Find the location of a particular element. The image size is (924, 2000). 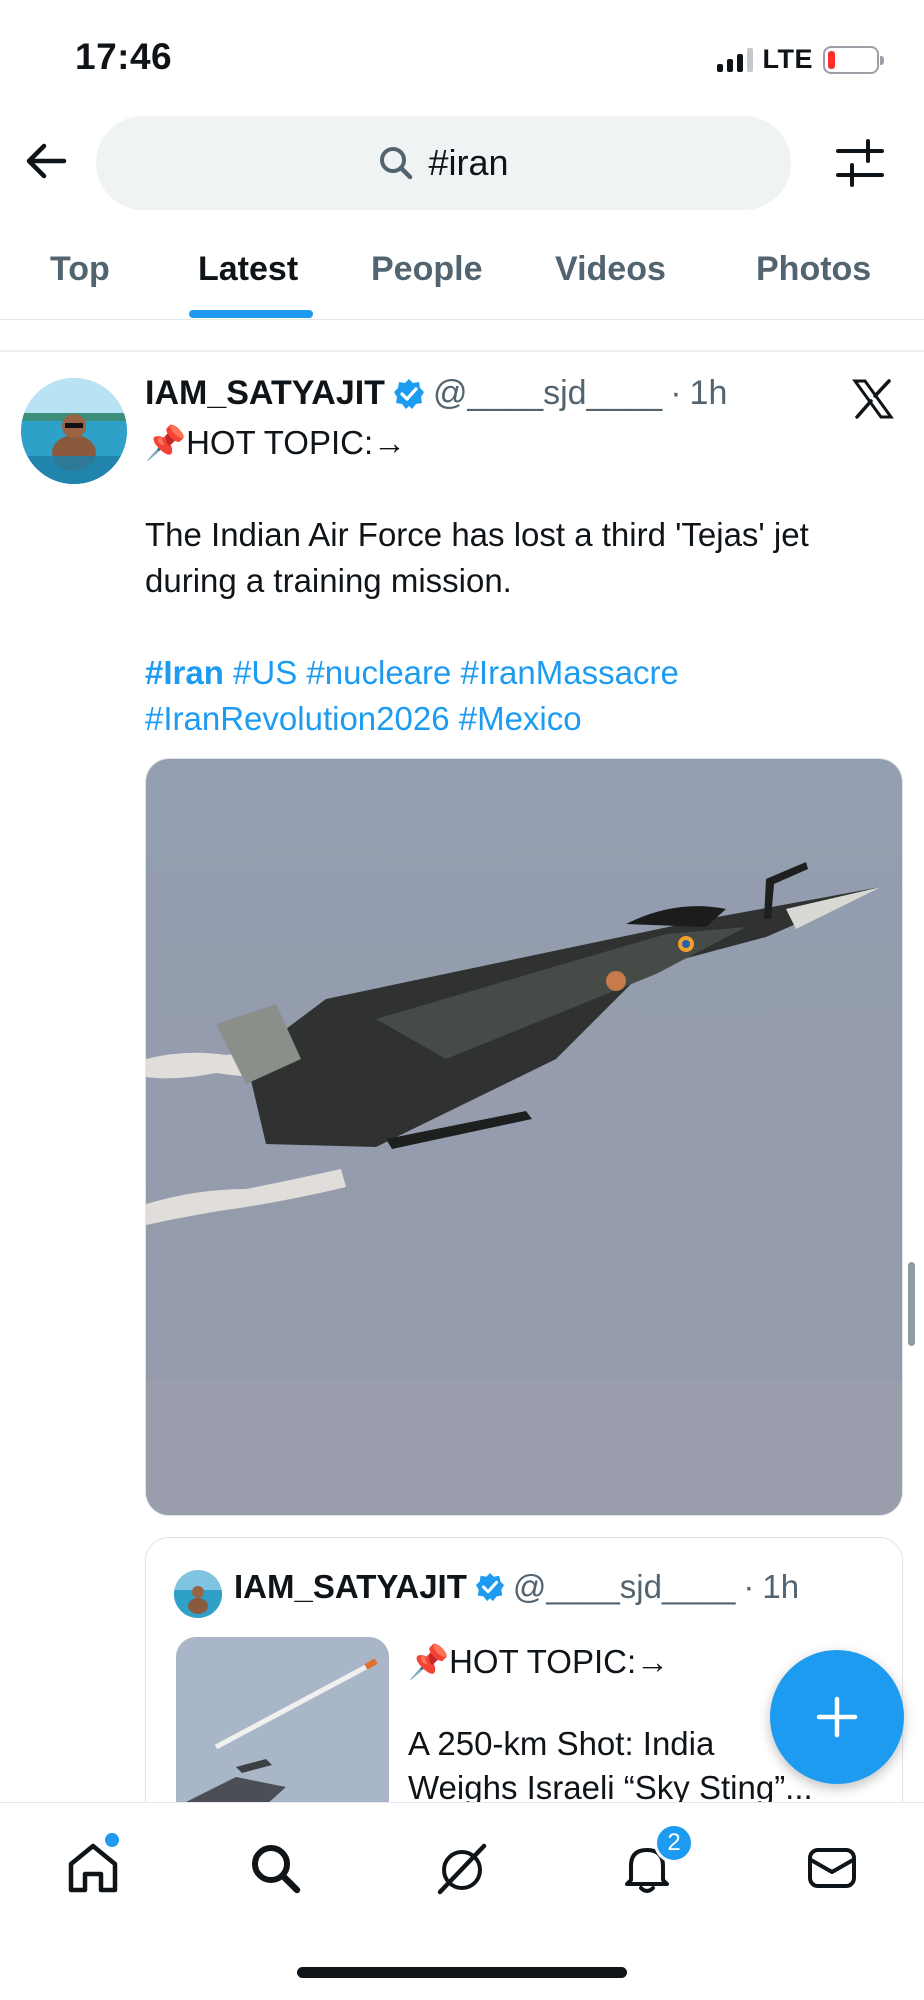

hashtag-link: #Mexico is located at coordinates (520, 718).